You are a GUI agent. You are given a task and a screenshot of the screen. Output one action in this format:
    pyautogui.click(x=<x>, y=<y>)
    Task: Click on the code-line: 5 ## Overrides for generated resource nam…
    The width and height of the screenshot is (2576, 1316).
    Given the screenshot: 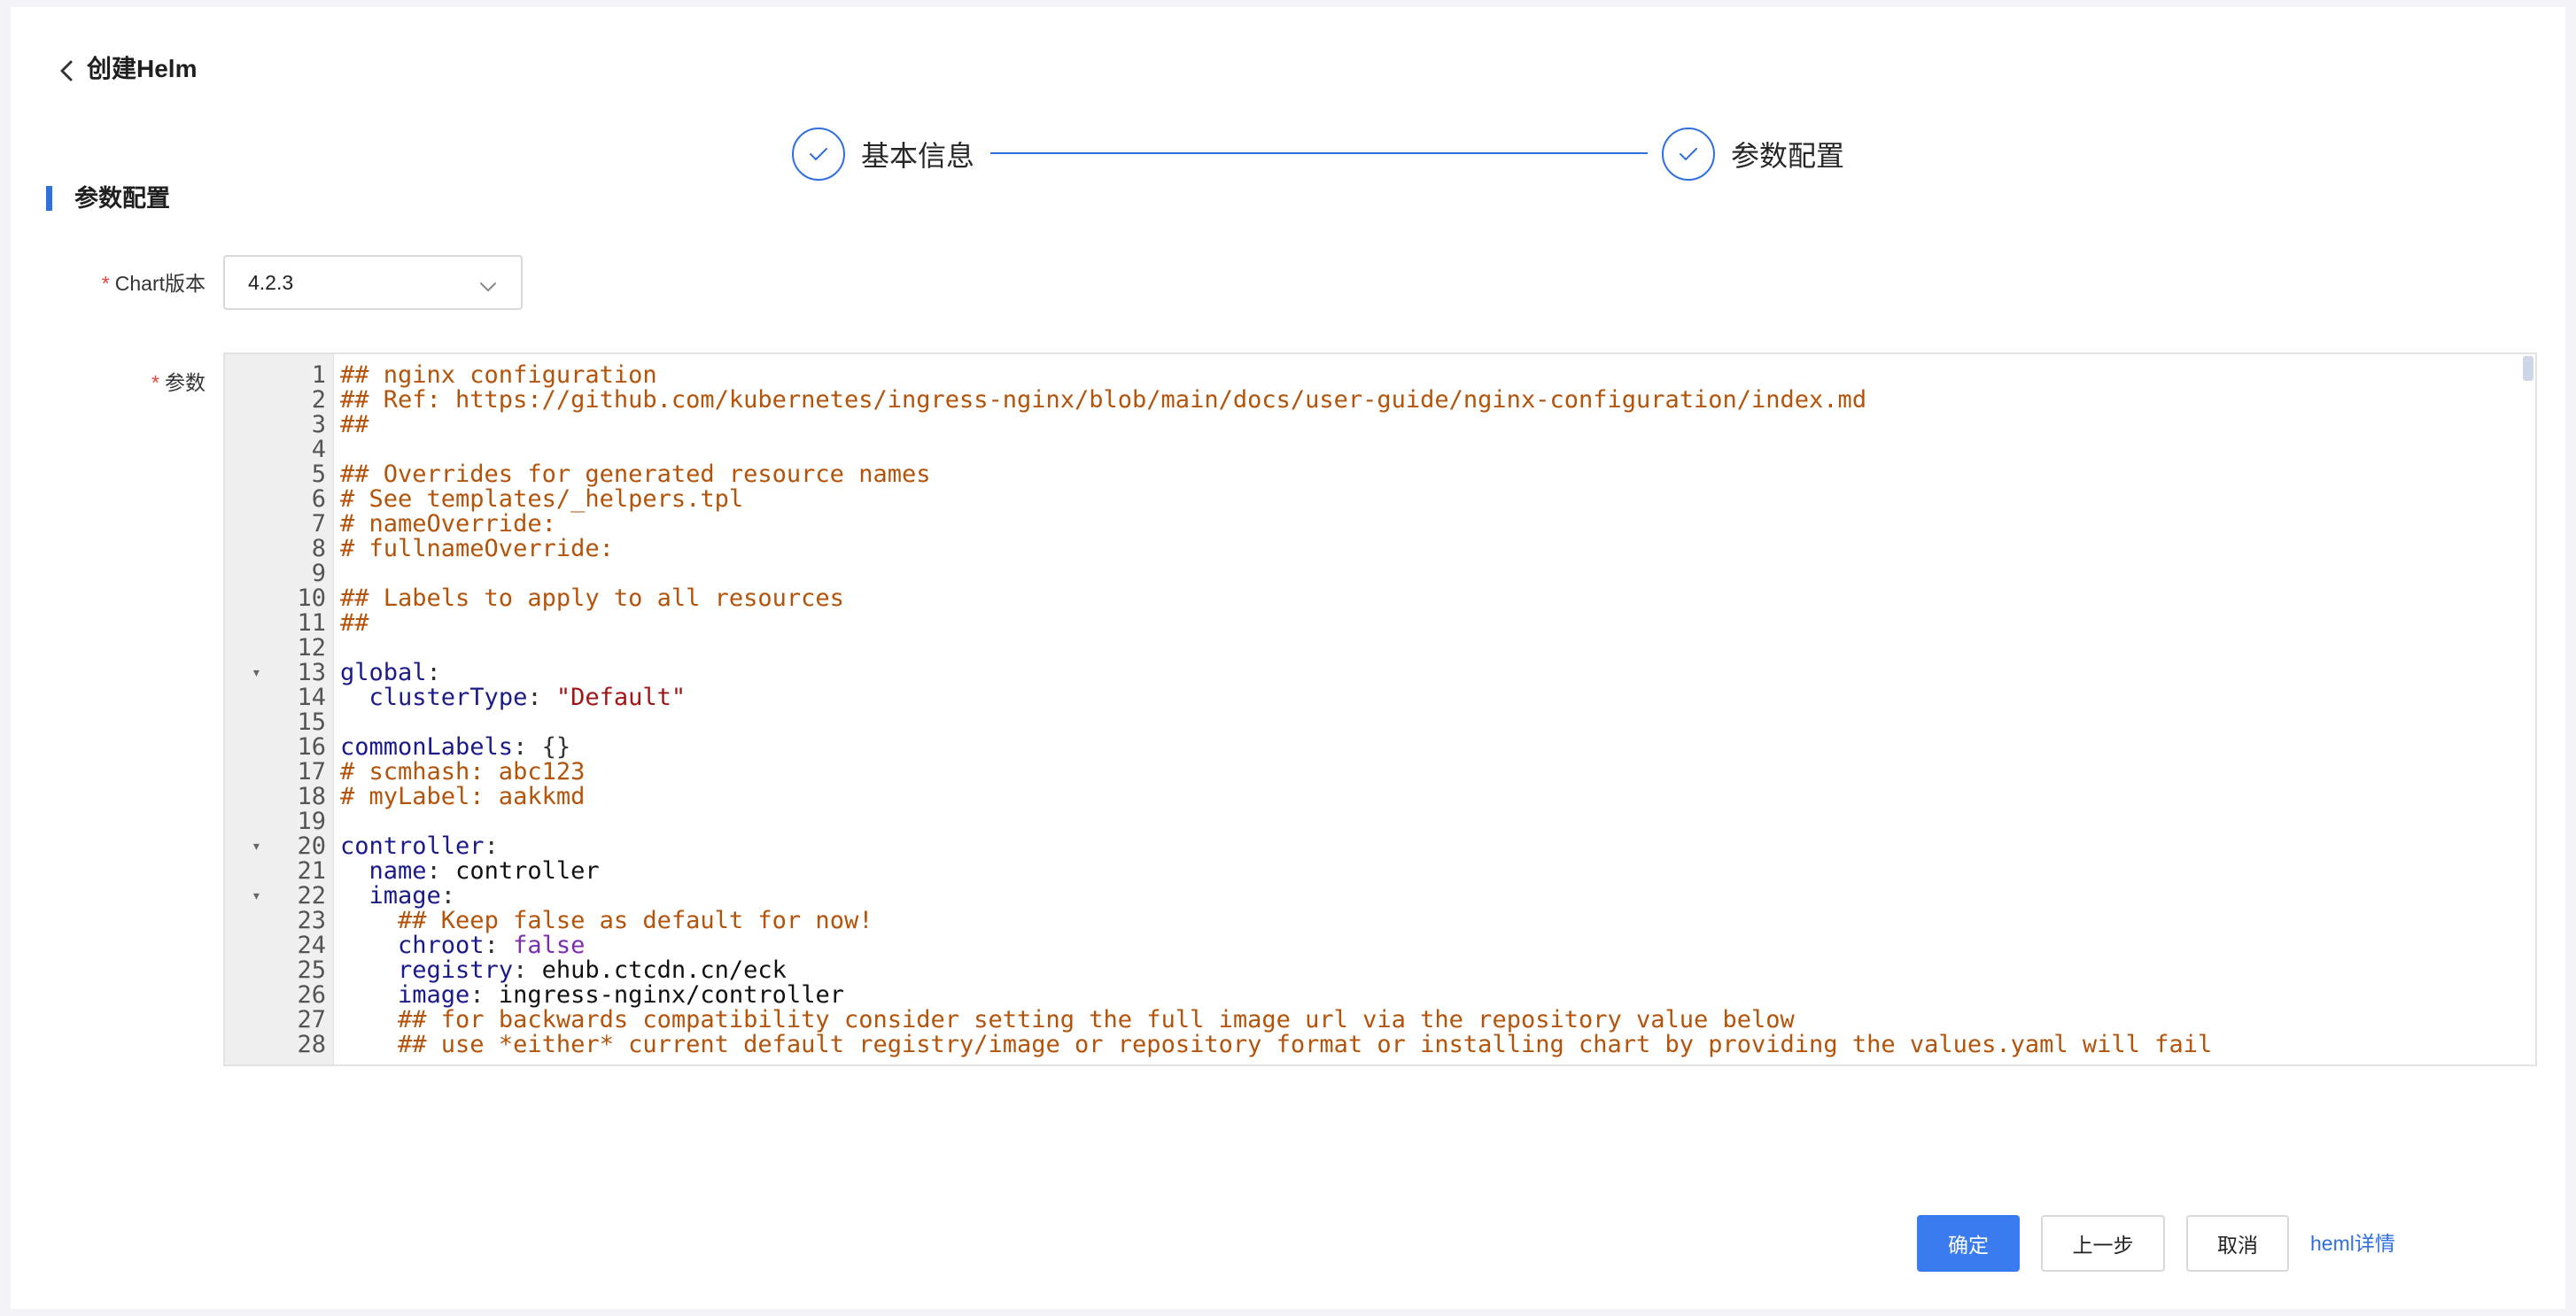 What is the action you would take?
    pyautogui.click(x=1380, y=474)
    